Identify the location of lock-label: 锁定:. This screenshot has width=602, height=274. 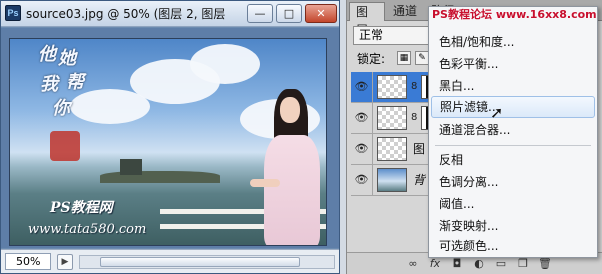
(371, 59).